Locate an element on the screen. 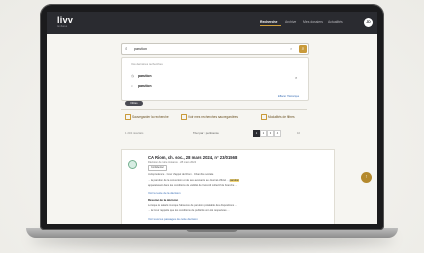 Image resolution: width=424 pixels, height=253 pixels. scroll-top-button: ↑ is located at coordinates (366, 177).